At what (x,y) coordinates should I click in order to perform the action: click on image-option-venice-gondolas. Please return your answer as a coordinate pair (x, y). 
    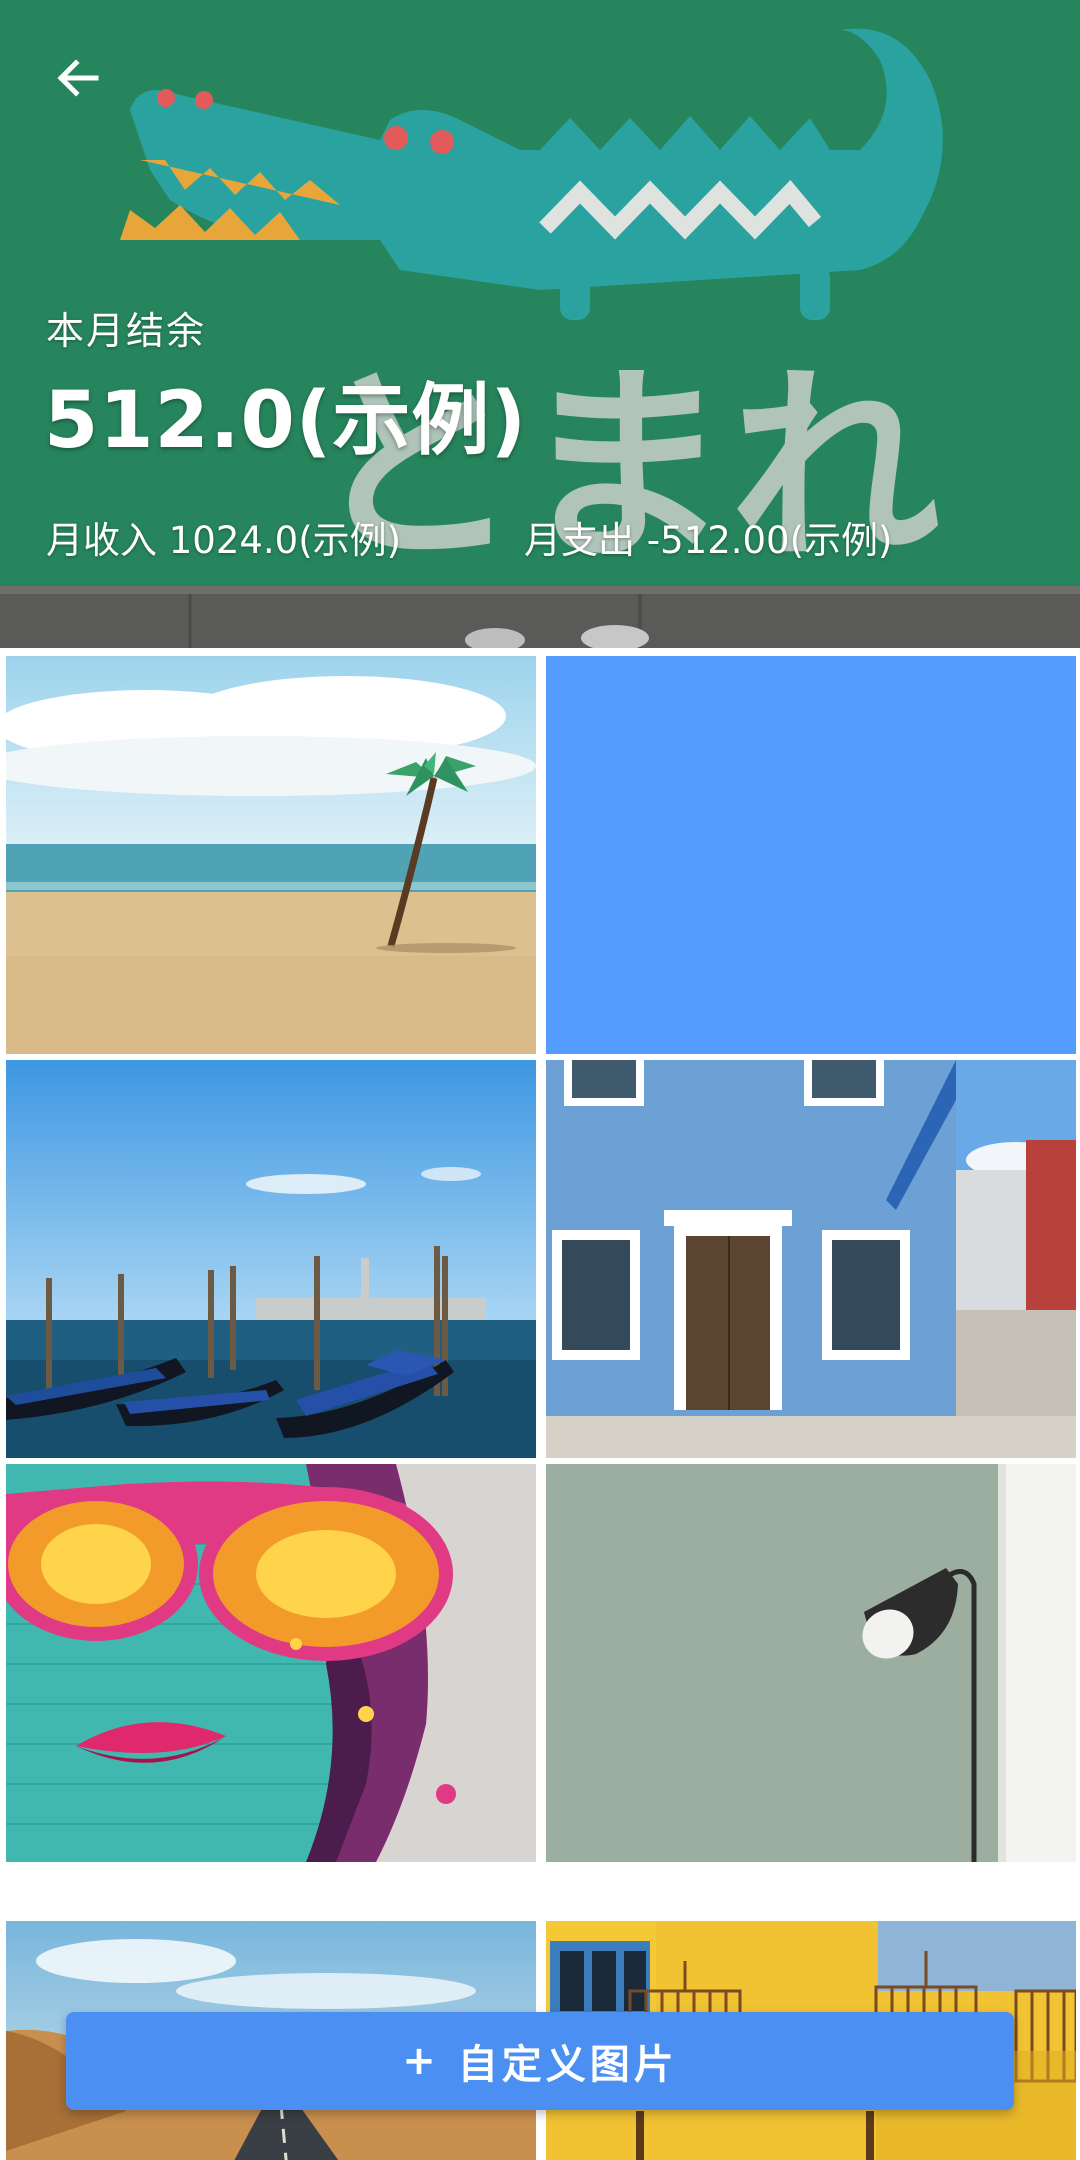
    Looking at the image, I should click on (271, 1259).